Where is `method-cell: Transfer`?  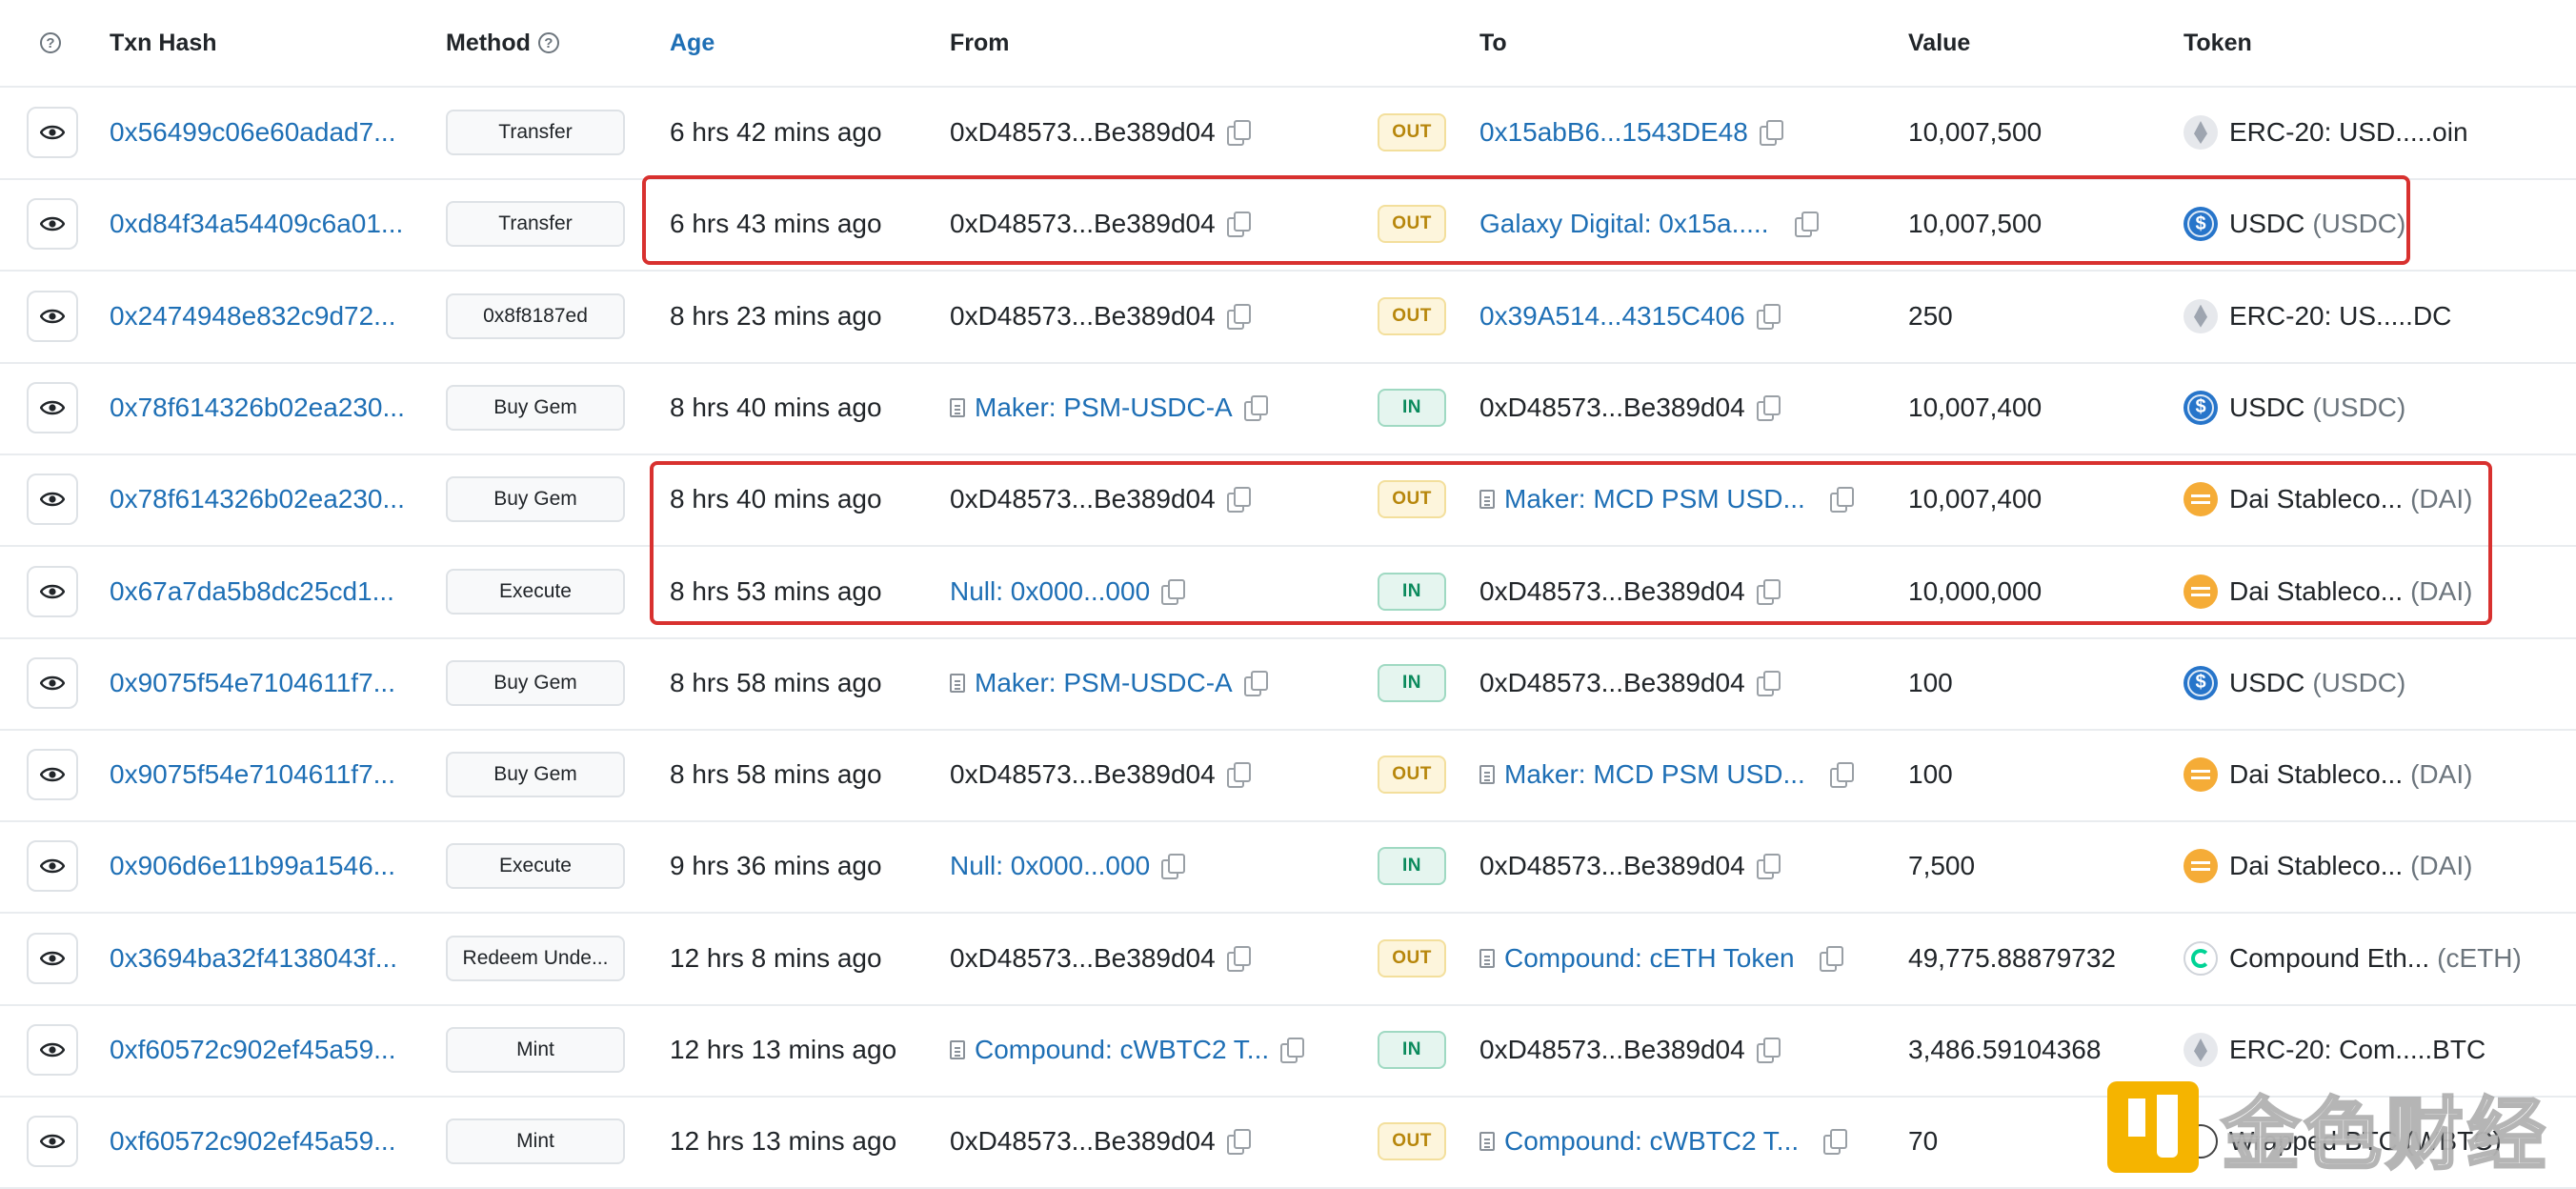
method-cell: Transfer is located at coordinates (536, 224).